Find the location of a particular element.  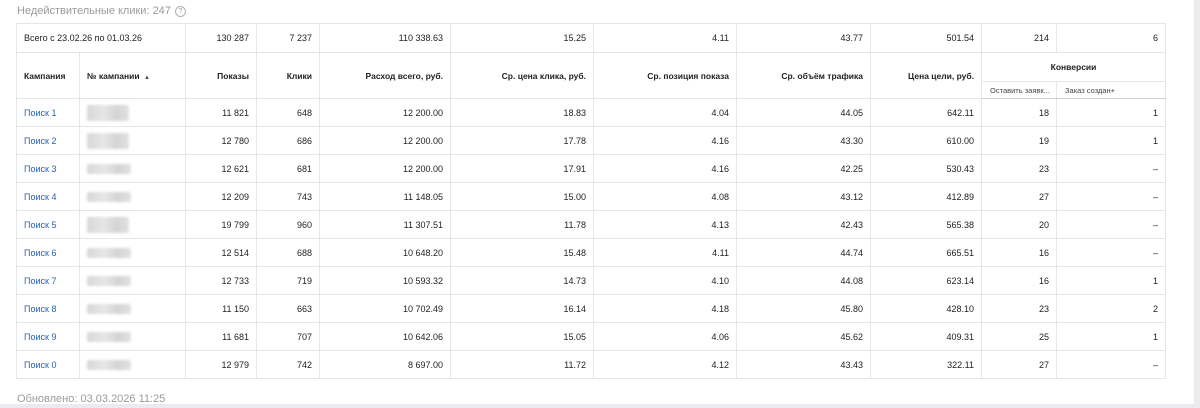

cell-clicks: 663 is located at coordinates (288, 308).